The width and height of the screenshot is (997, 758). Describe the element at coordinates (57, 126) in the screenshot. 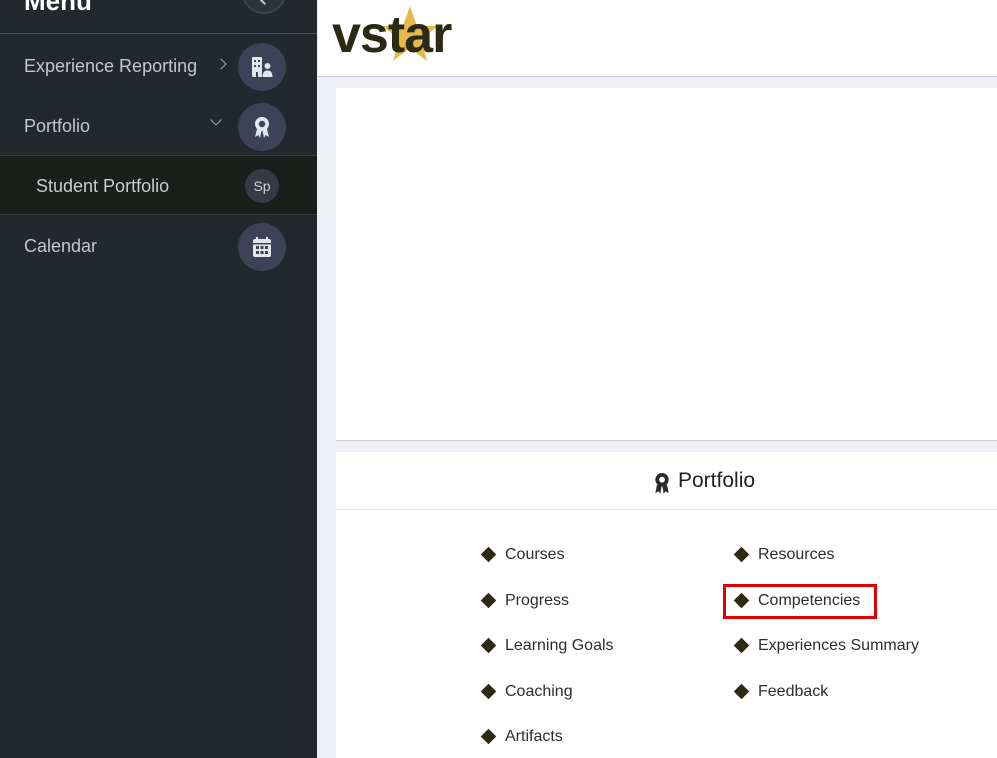

I see `sidebar-item-label: Portfolio` at that location.